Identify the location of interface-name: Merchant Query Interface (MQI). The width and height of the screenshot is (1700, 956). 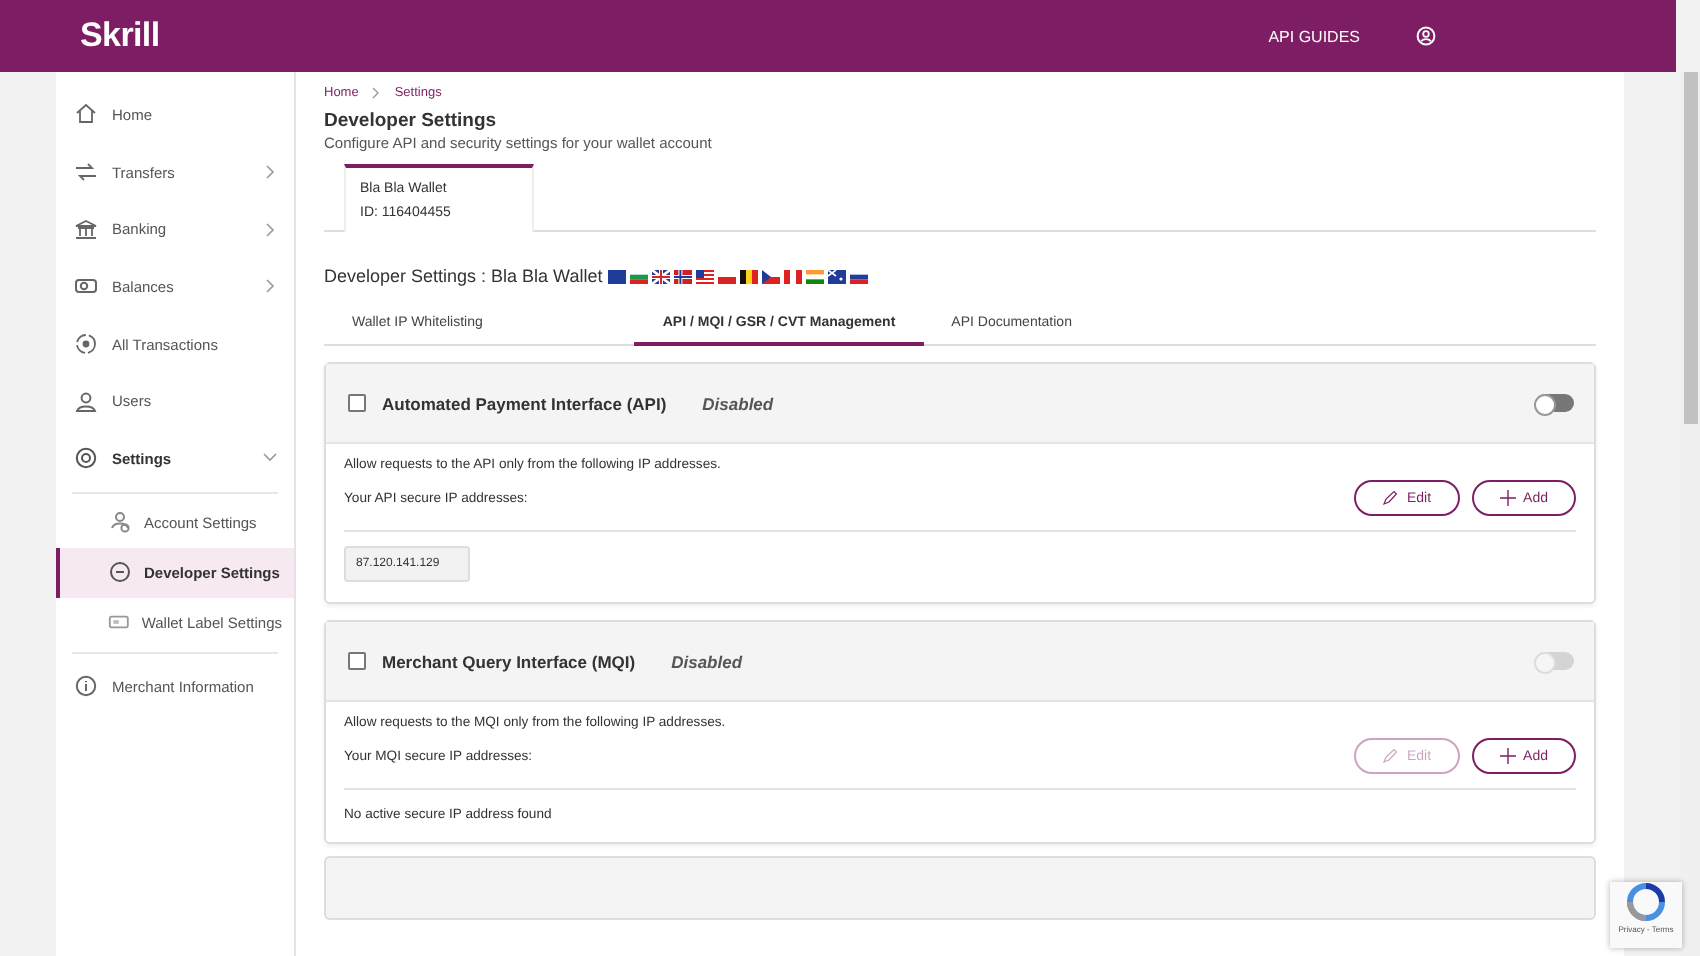
(509, 661).